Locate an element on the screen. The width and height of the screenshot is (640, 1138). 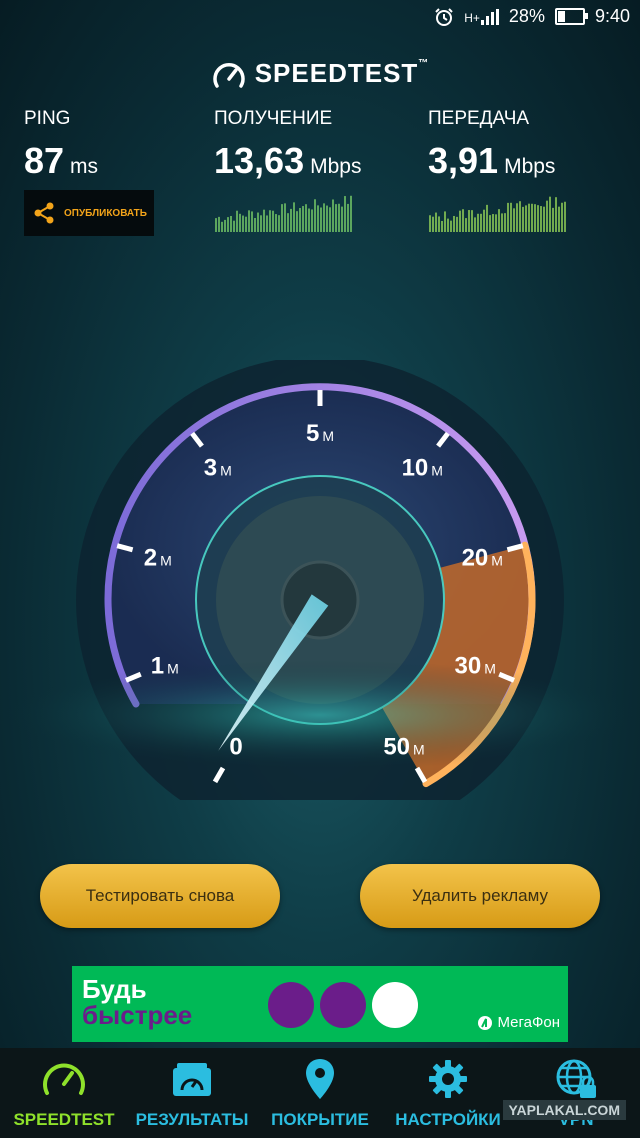
results-icon is located at coordinates (192, 1079).